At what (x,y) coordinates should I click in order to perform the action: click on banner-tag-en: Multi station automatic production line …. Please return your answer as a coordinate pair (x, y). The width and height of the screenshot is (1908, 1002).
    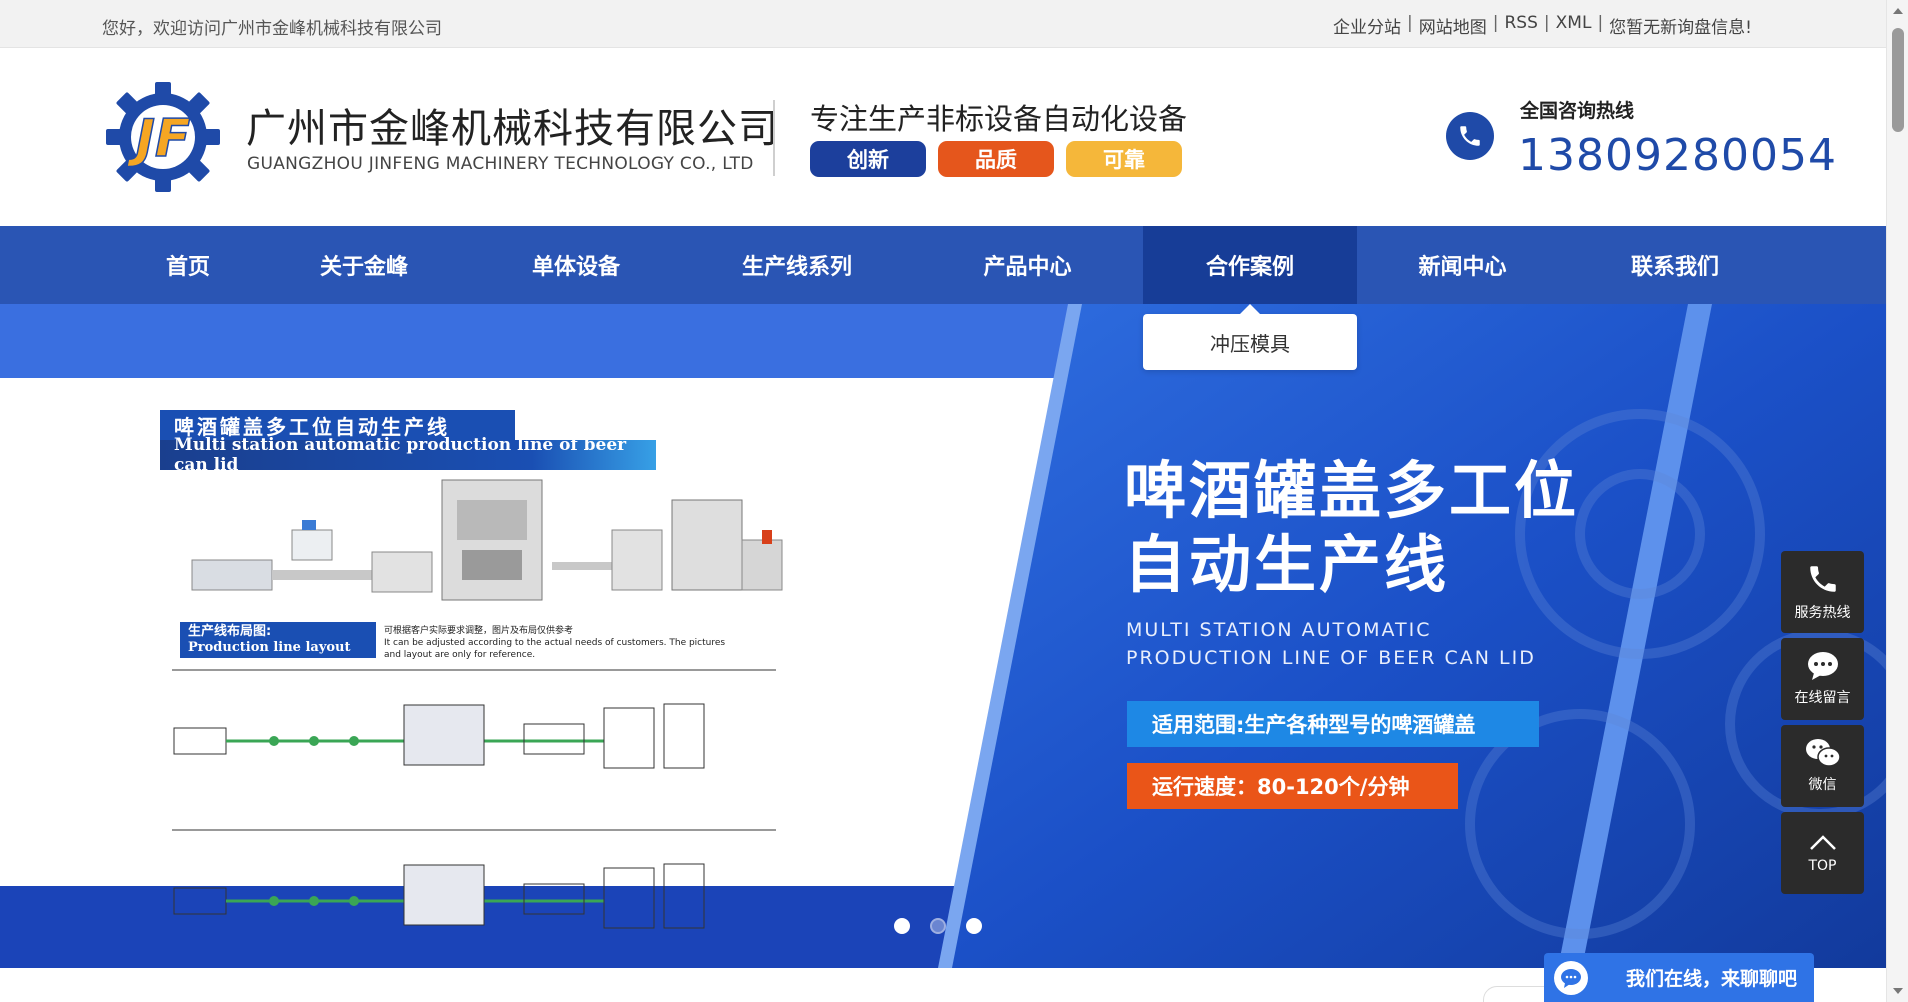
    Looking at the image, I should click on (408, 455).